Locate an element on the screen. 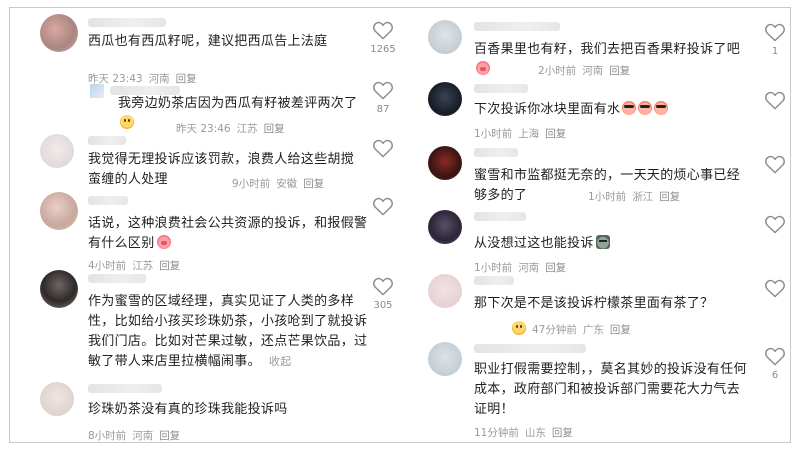 This screenshot has width=800, height=450. comment-text: 话说，这种浪费社会公共资源的投诉，和报假警有什么区别 is located at coordinates (228, 233).